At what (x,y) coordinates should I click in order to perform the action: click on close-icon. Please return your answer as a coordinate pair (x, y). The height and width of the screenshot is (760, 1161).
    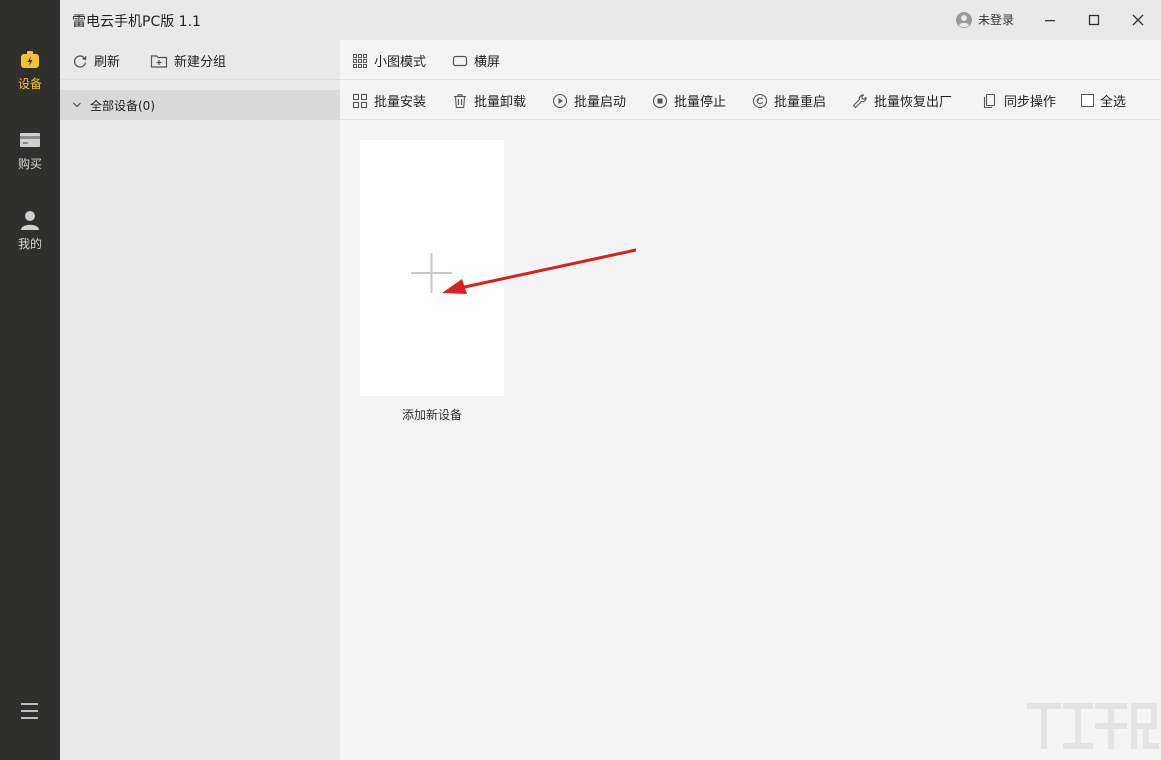
    Looking at the image, I should click on (1138, 20).